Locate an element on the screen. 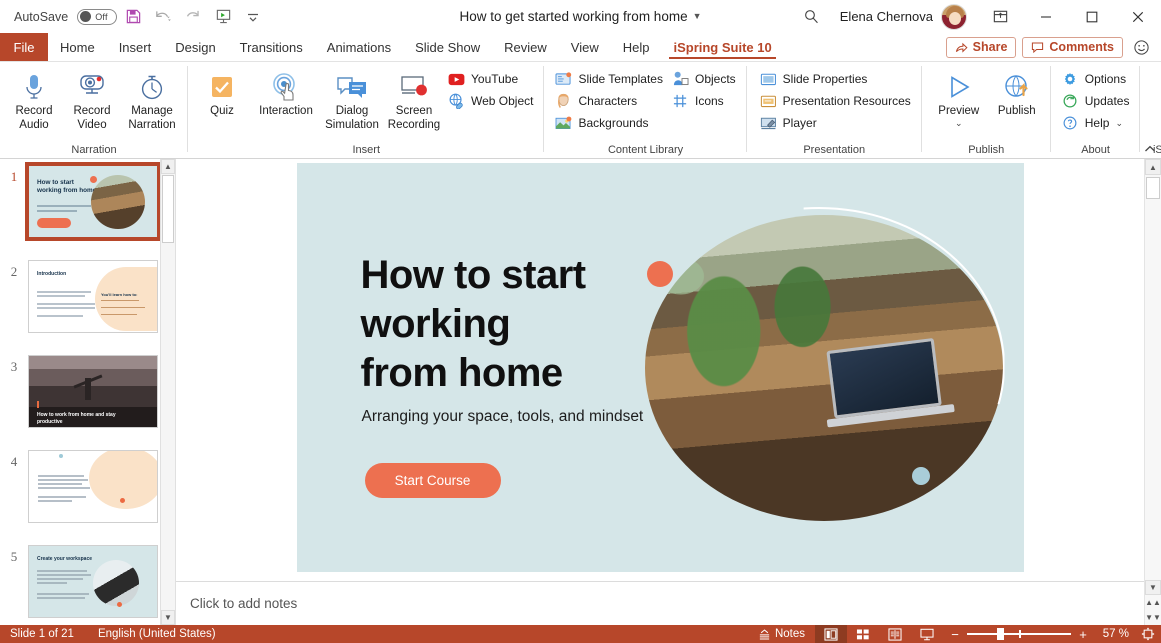  autosave-toggle: Off is located at coordinates (97, 16).